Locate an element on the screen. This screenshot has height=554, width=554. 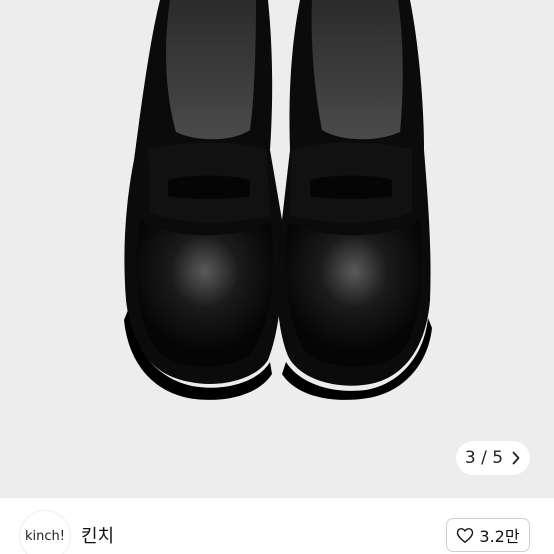
store-logo-text: kinch! is located at coordinates (45, 536).